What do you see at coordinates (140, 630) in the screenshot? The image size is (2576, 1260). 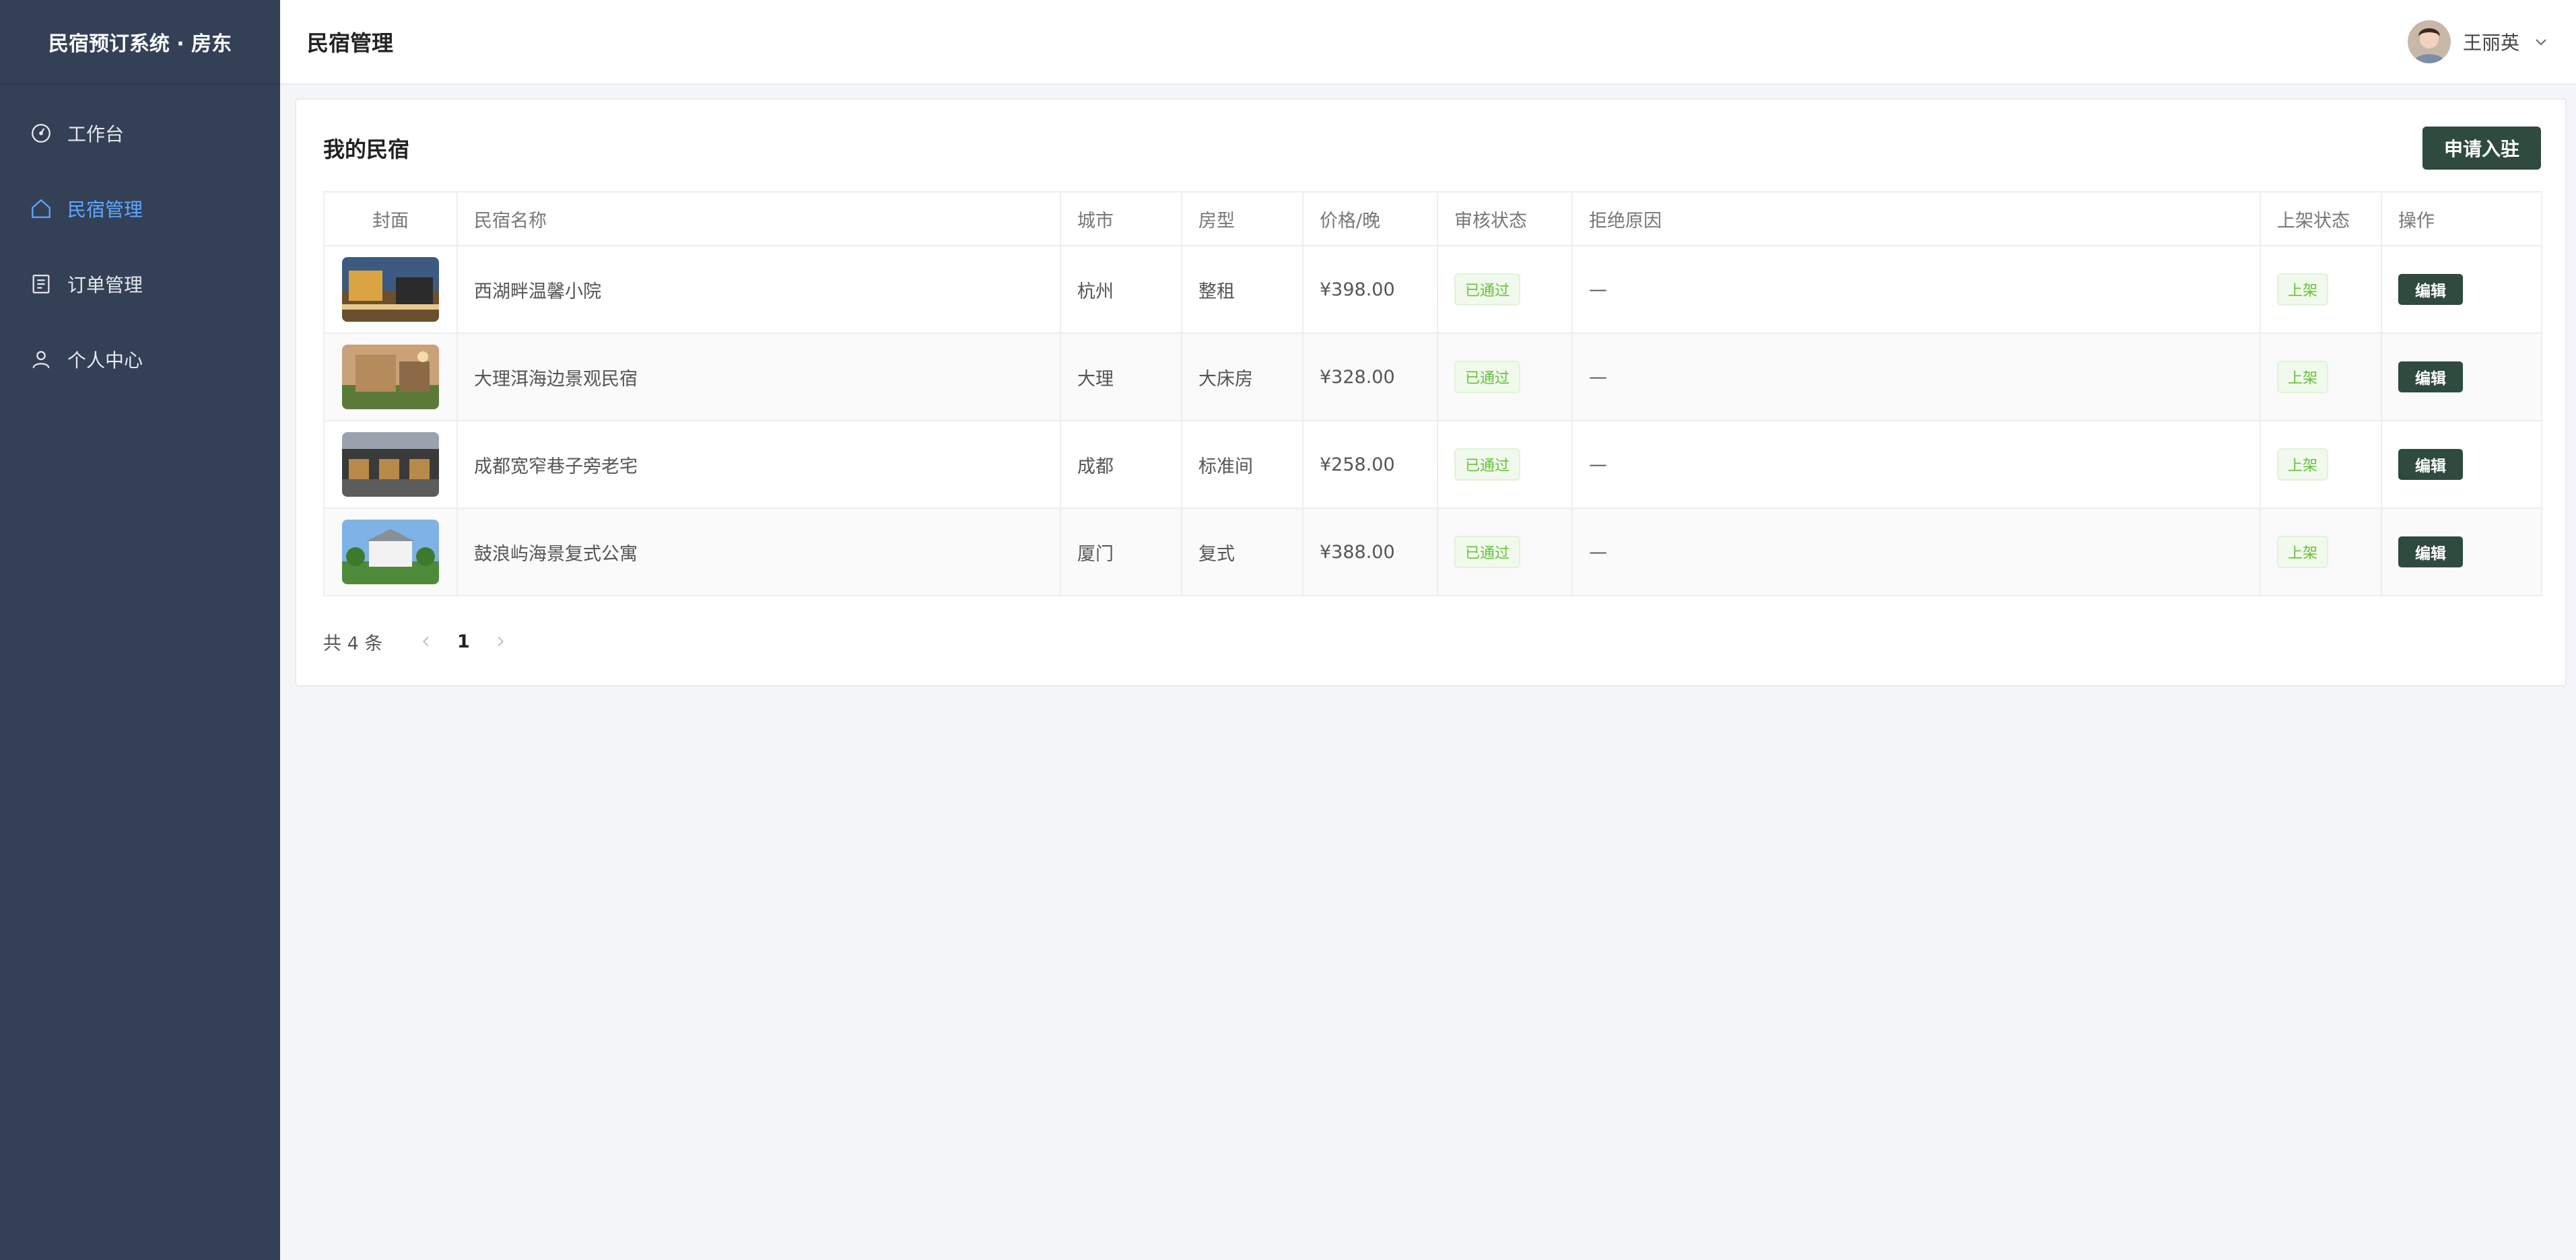 I see `sidebar: 民宿预订系统 · 房东 工作台 民宿管理 订单管理 个人中心` at bounding box center [140, 630].